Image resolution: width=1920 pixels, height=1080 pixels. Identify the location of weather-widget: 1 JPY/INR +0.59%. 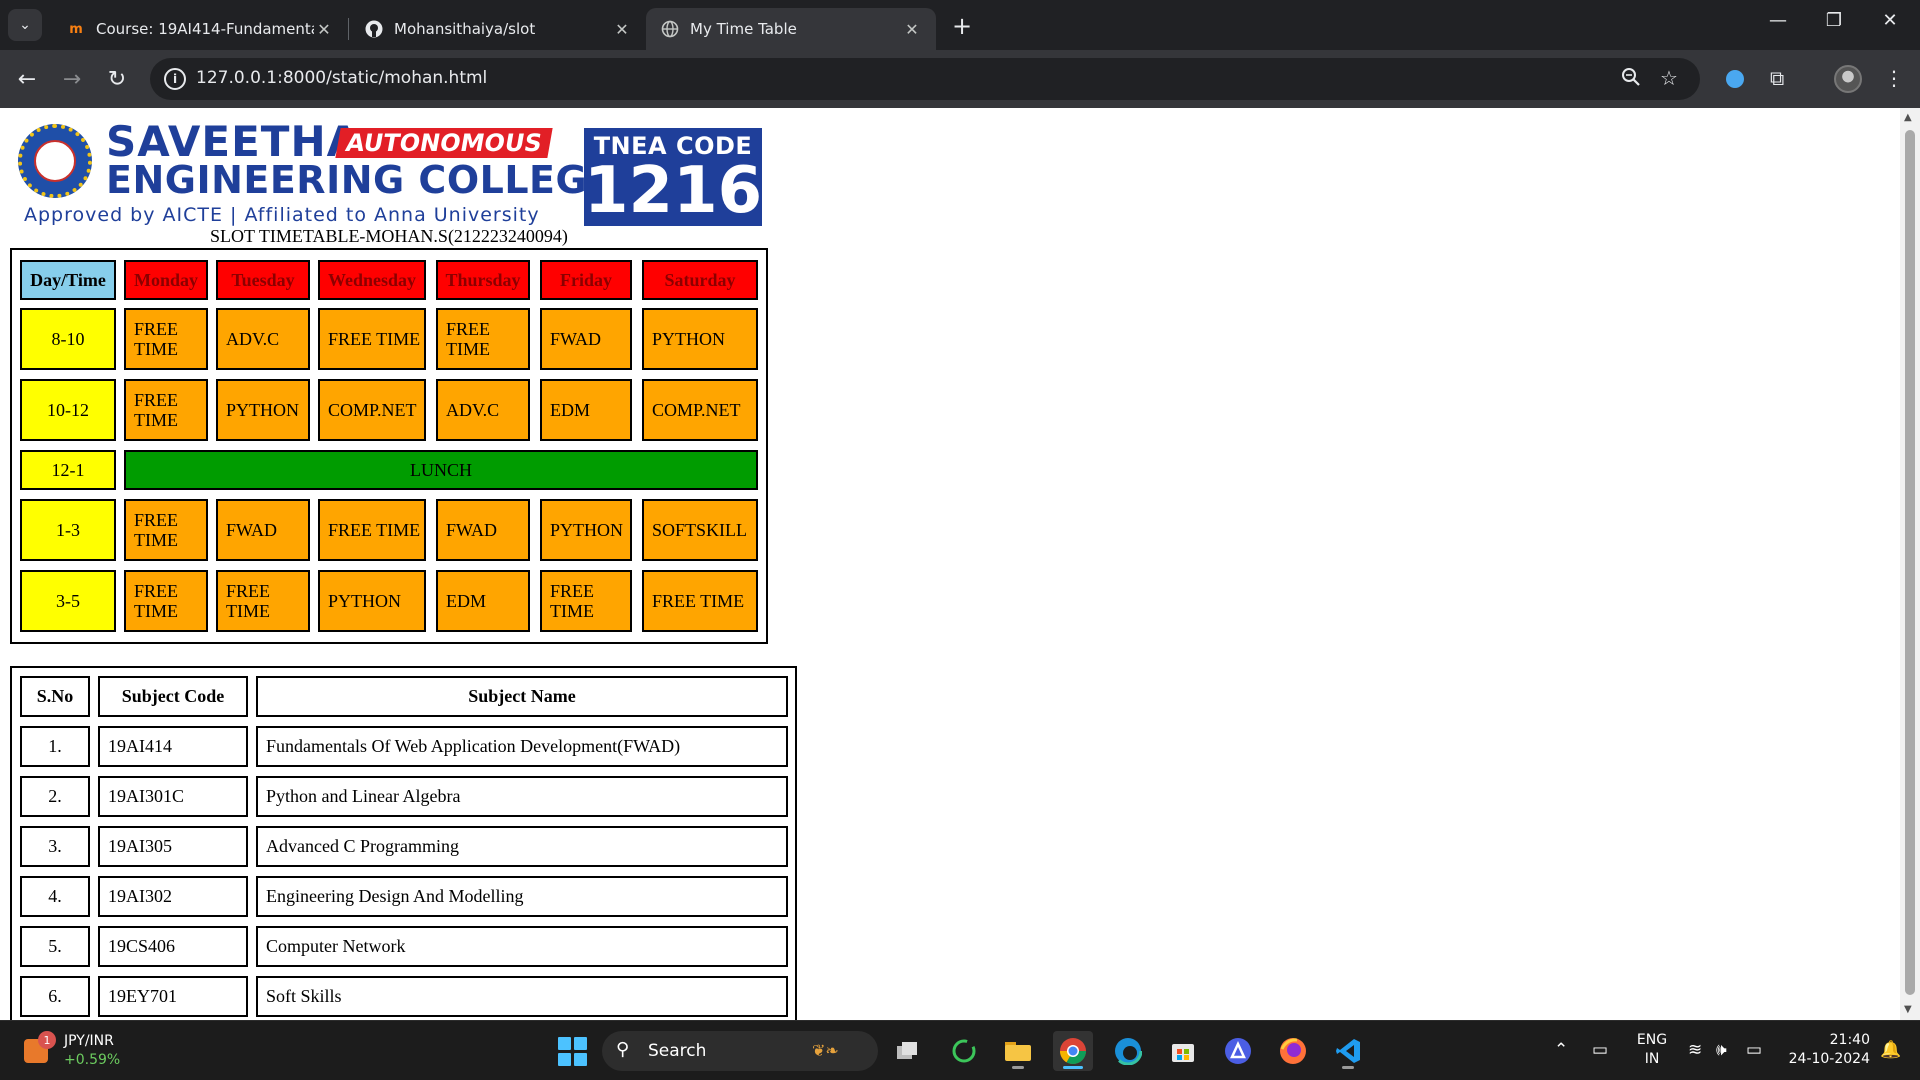
(84, 1051).